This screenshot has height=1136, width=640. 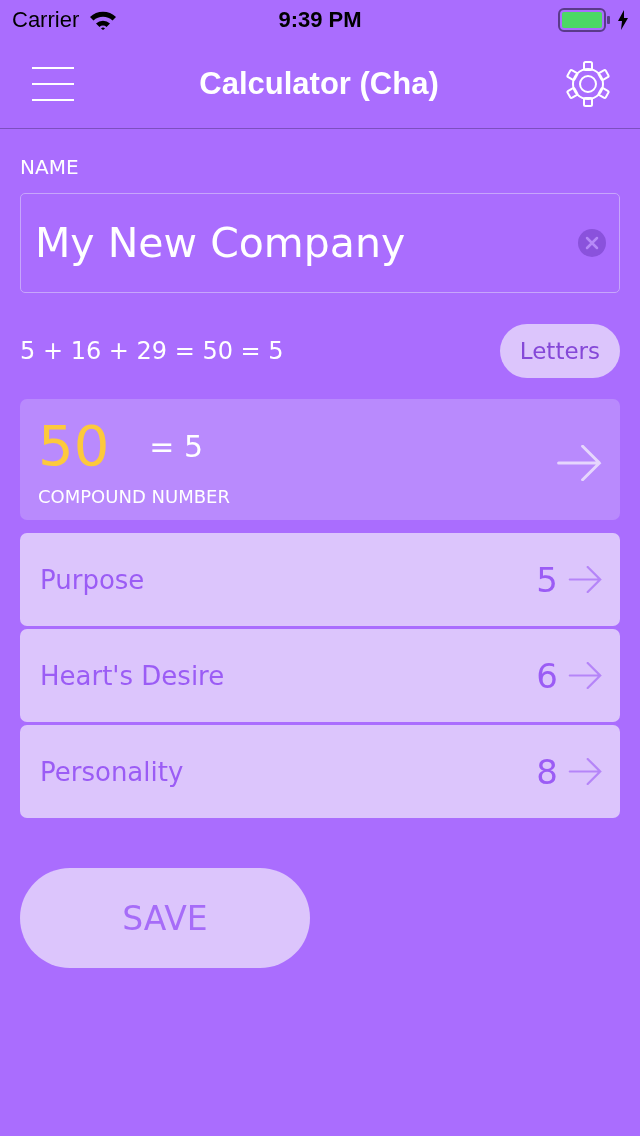 I want to click on result-row: Personality 8, so click(x=320, y=771).